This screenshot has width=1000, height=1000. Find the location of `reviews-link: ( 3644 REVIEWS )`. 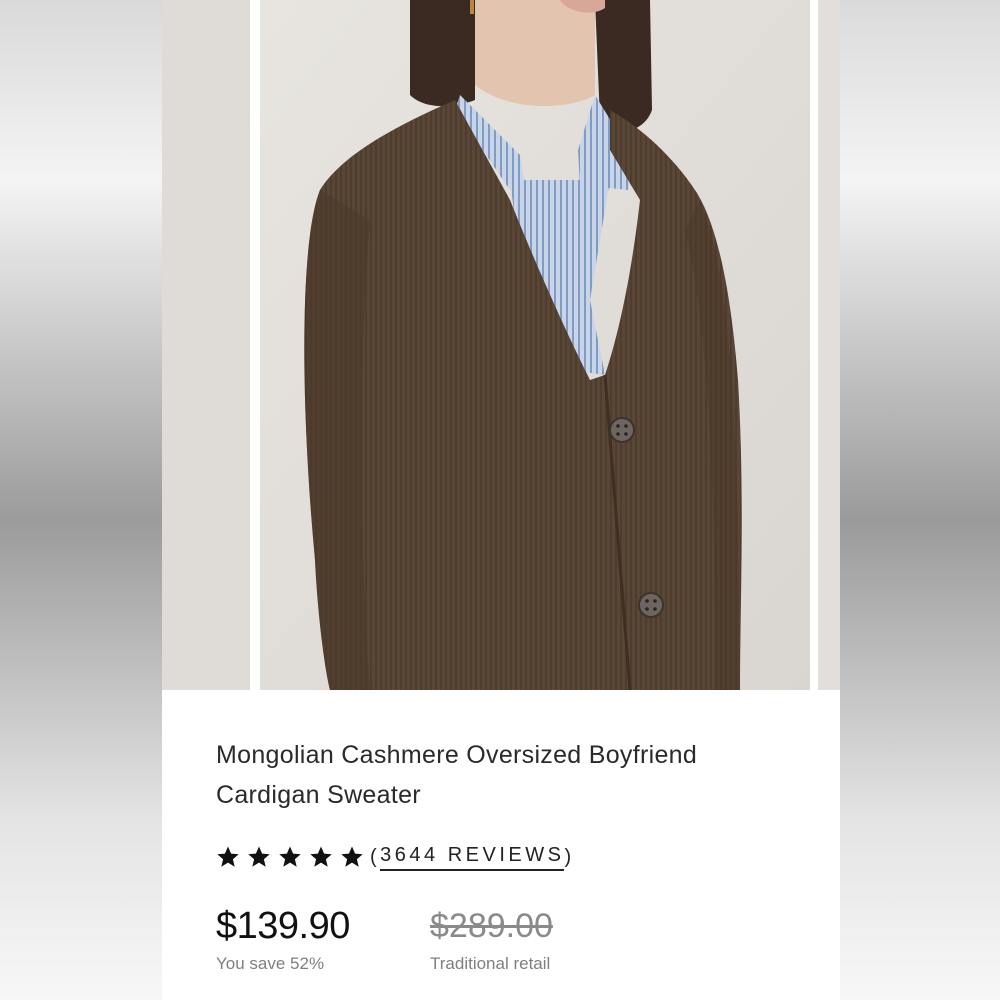

reviews-link: ( 3644 REVIEWS ) is located at coordinates (472, 857).